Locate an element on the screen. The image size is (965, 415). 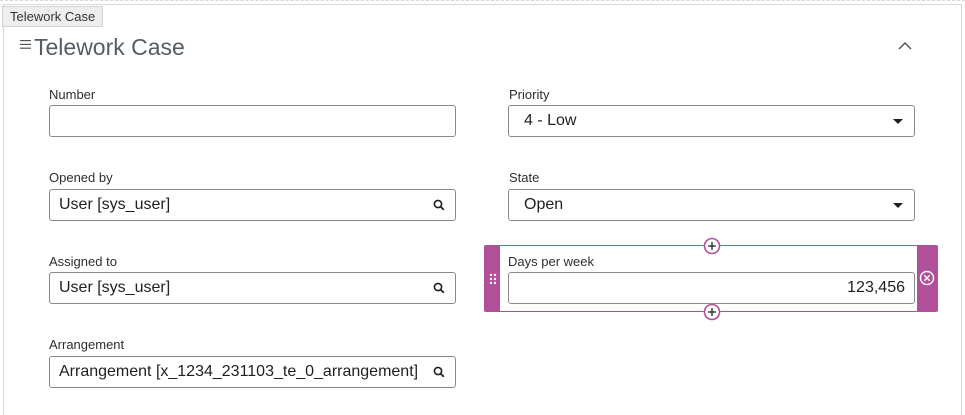
chevron-up-icon is located at coordinates (905, 46).